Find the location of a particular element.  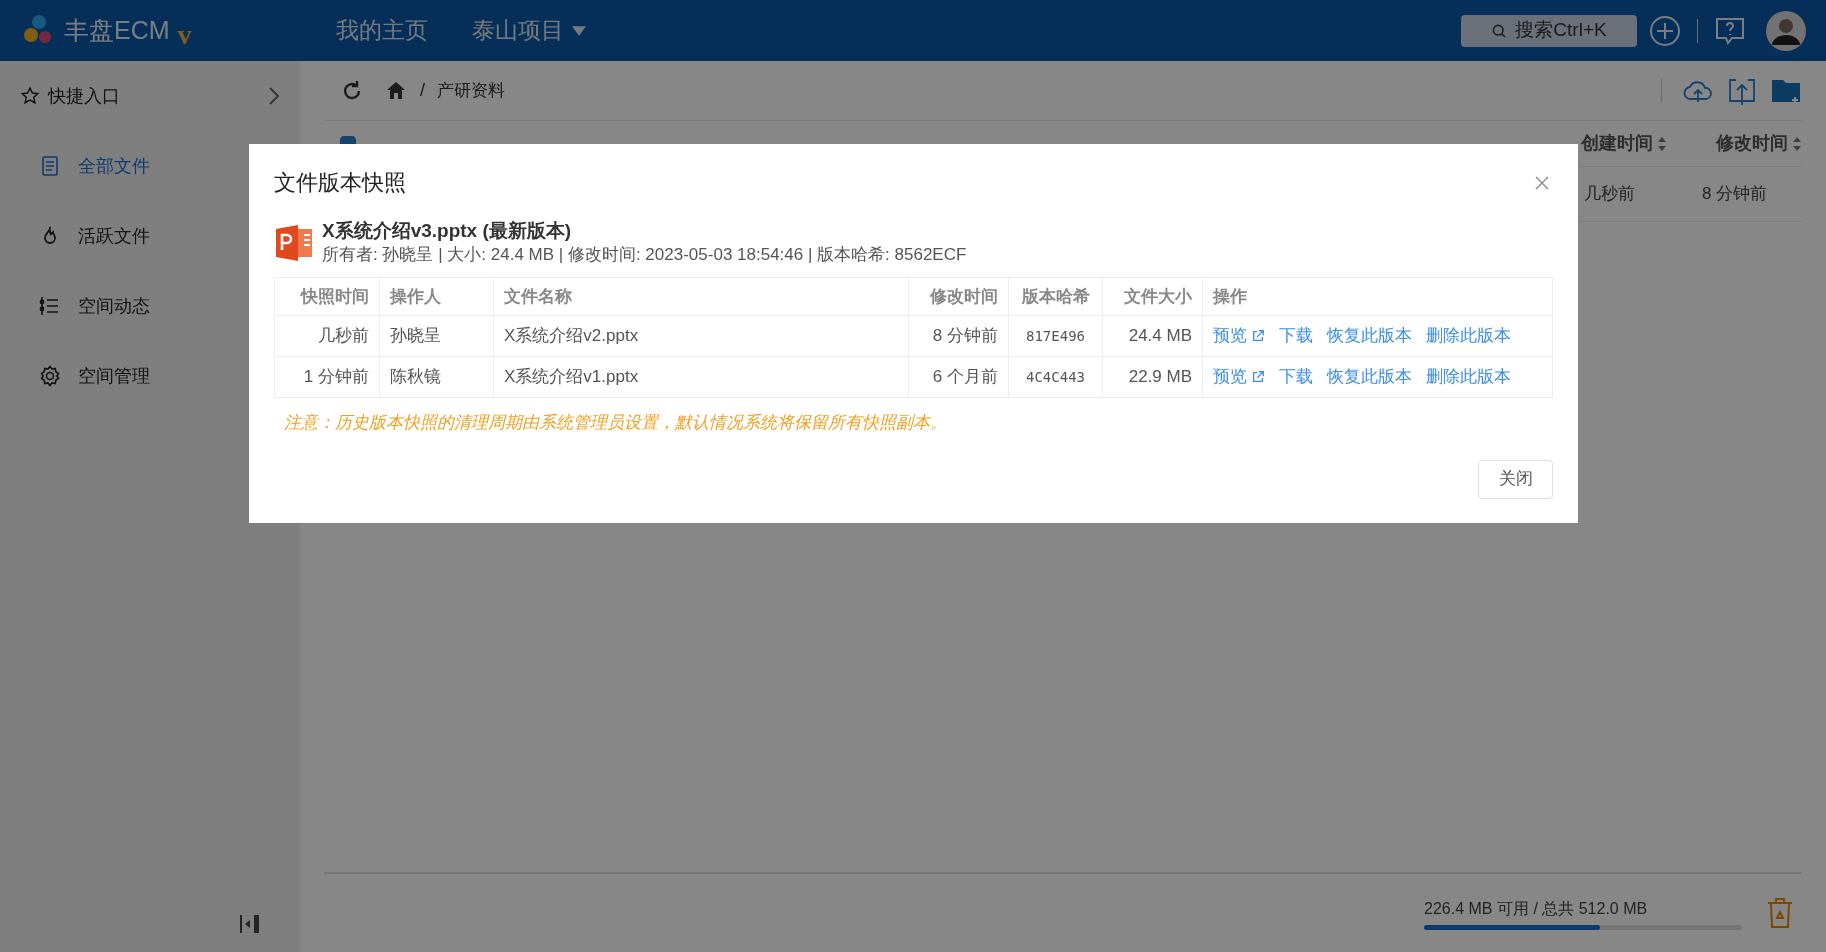

column-header: 创建时间 is located at coordinates (1617, 143).